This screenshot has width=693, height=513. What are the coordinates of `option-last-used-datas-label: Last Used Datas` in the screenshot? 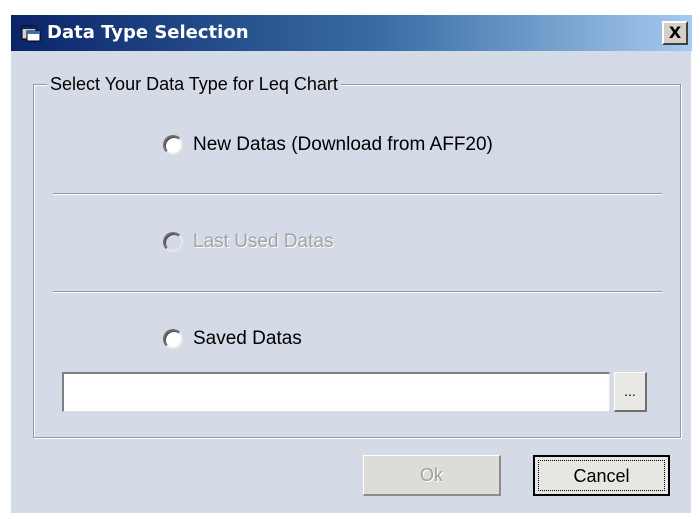 It's located at (263, 242).